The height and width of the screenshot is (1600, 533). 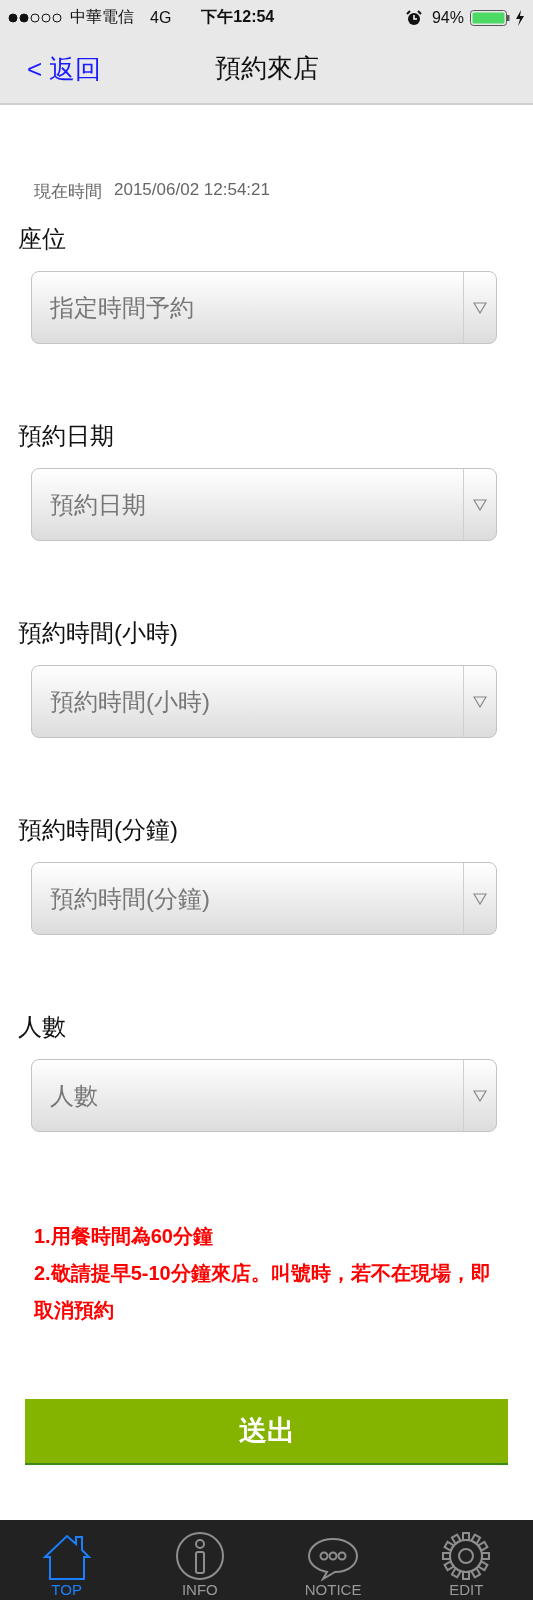 What do you see at coordinates (98, 633) in the screenshot?
I see `field-label: 預約時間(小時)` at bounding box center [98, 633].